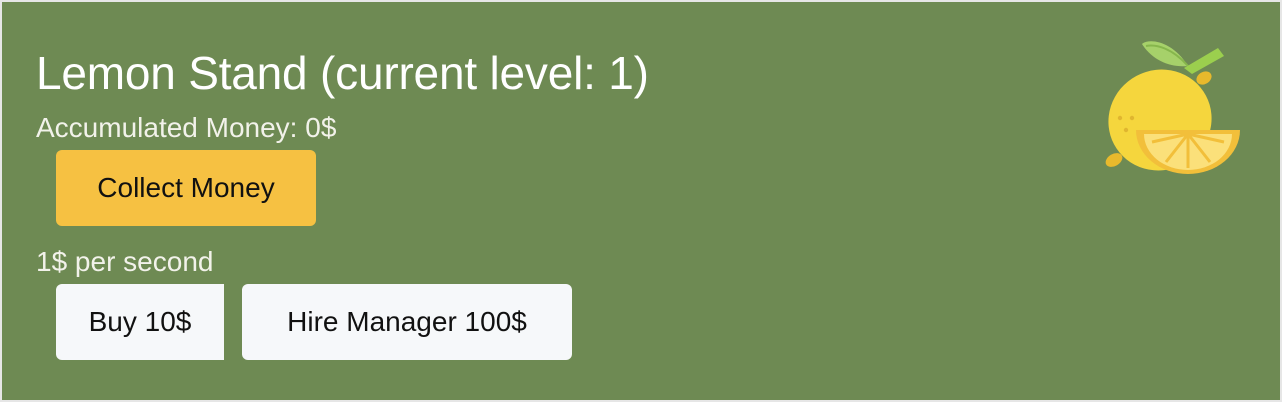  Describe the element at coordinates (186, 188) in the screenshot. I see `collect-money-button: Collect Money` at that location.